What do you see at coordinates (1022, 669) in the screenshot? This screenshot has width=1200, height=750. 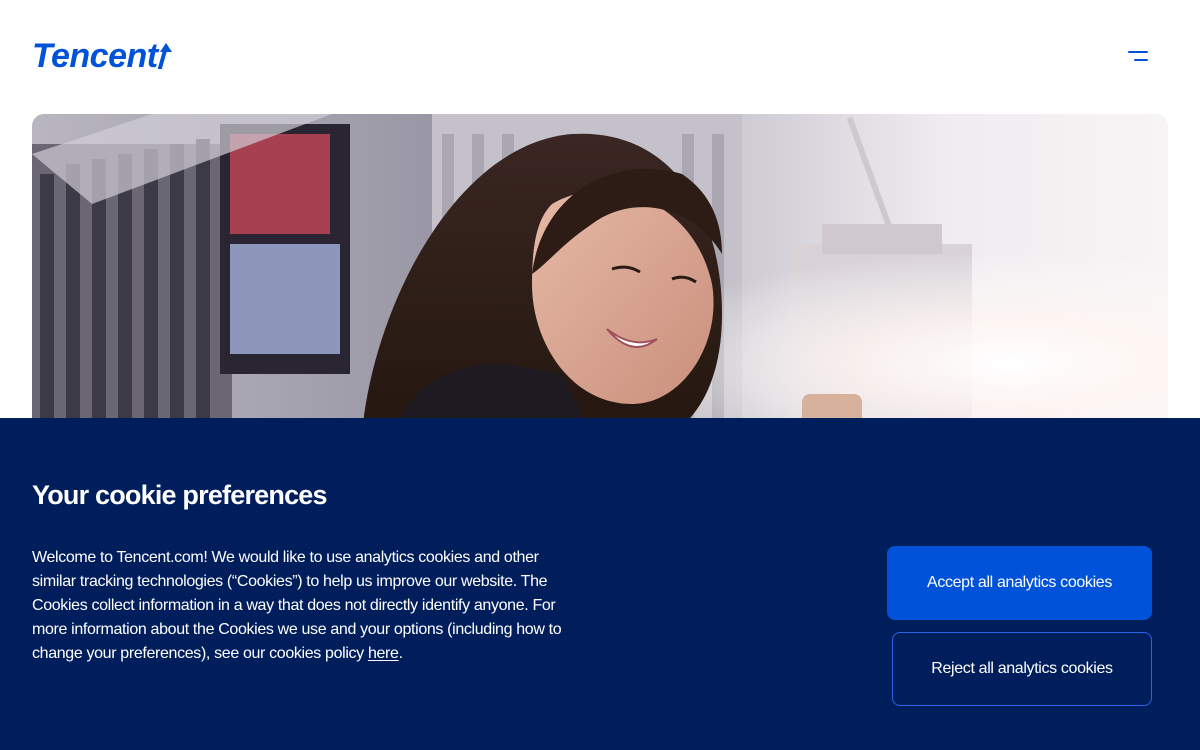 I see `reject-cookies-button: Reject all analytics cookies` at bounding box center [1022, 669].